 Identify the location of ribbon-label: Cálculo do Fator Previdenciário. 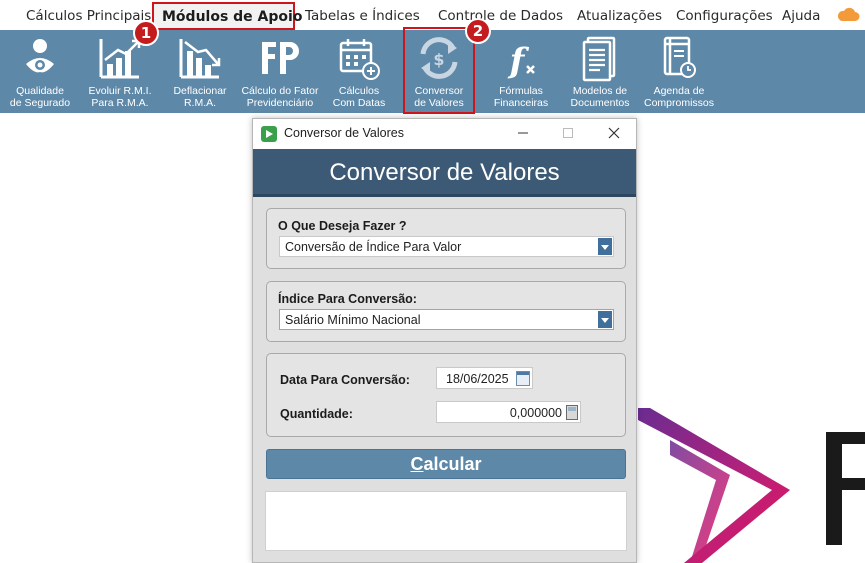
(280, 97).